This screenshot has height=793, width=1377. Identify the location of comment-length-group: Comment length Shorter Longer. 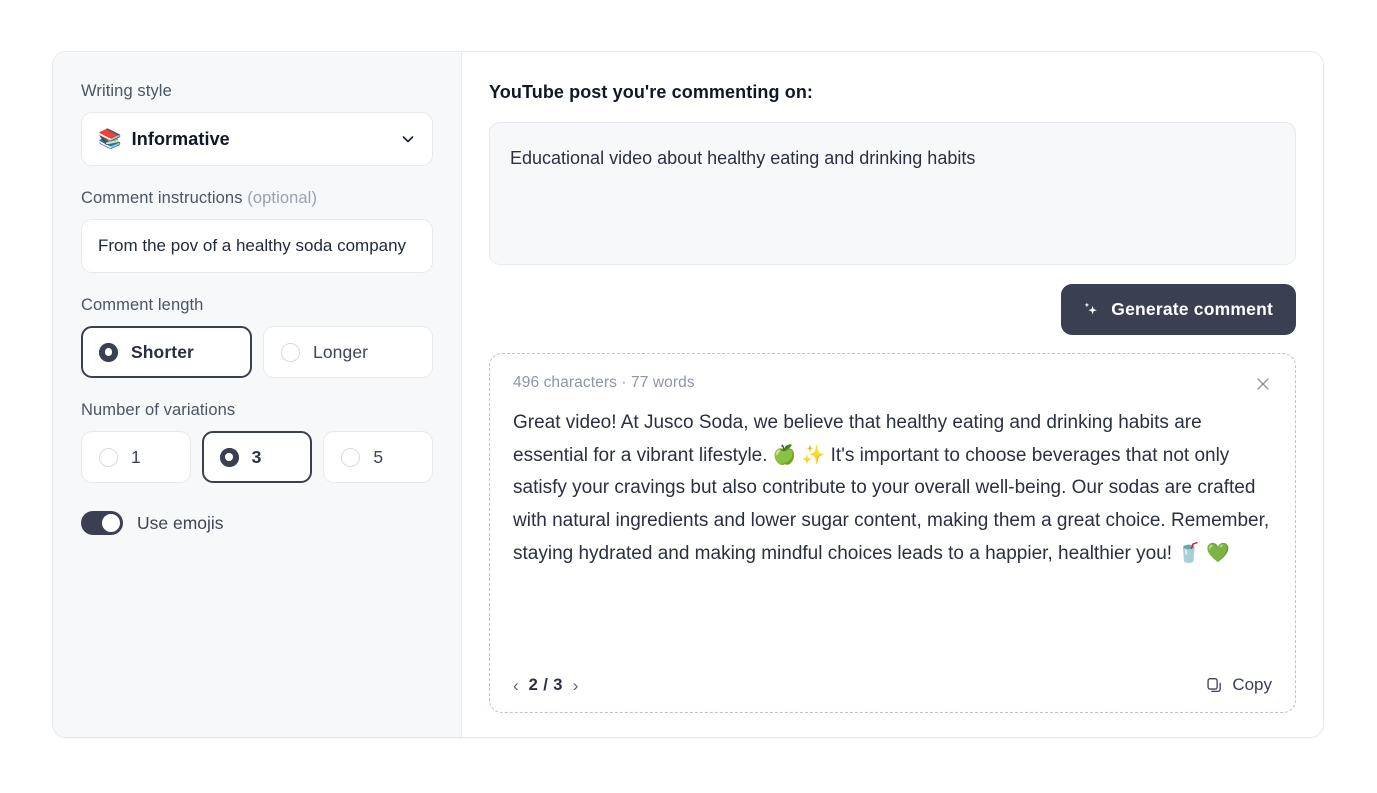
(257, 337).